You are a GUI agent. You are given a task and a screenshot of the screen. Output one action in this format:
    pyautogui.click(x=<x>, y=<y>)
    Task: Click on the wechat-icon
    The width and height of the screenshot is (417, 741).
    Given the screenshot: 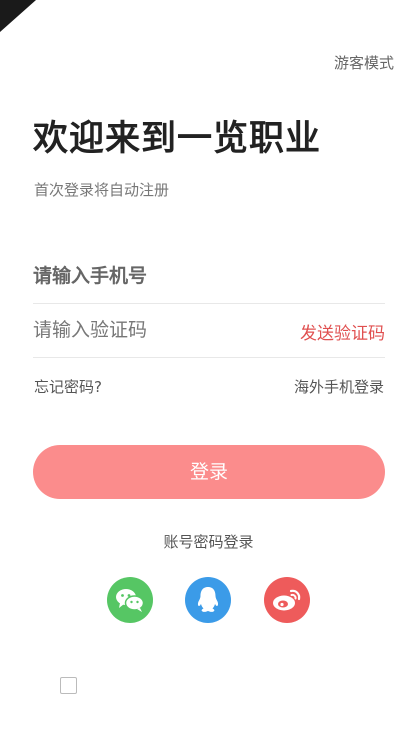 What is the action you would take?
    pyautogui.click(x=130, y=600)
    